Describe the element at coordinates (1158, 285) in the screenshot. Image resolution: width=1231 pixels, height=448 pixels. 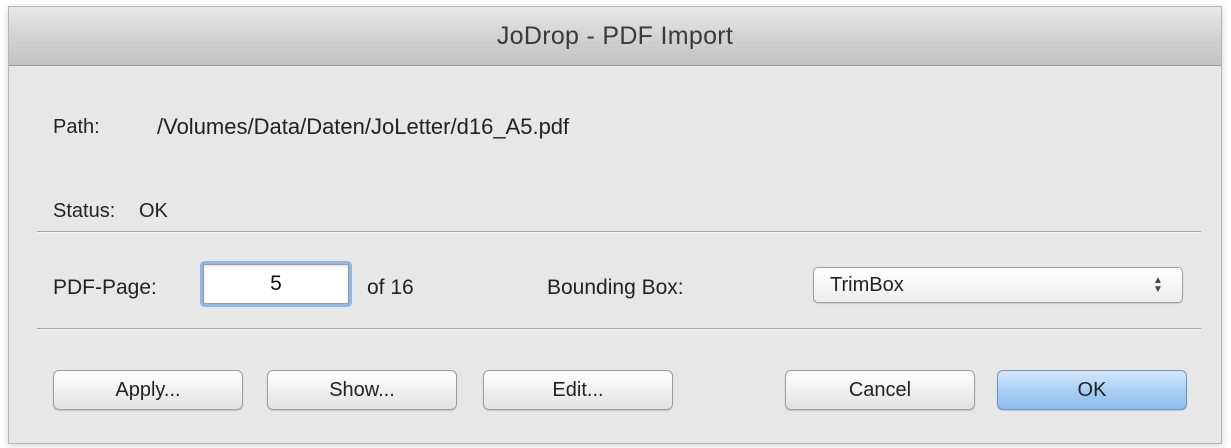
I see `up-down-arrows-icon: ▲ ▼` at that location.